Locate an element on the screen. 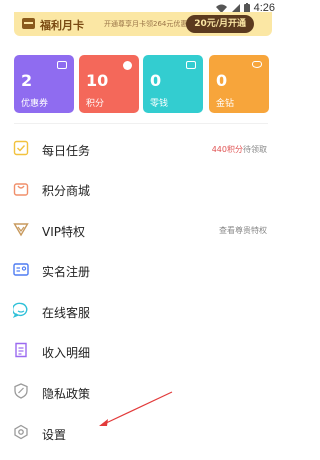 Image resolution: width=320 pixels, height=460 pixels. points-icon is located at coordinates (127, 65).